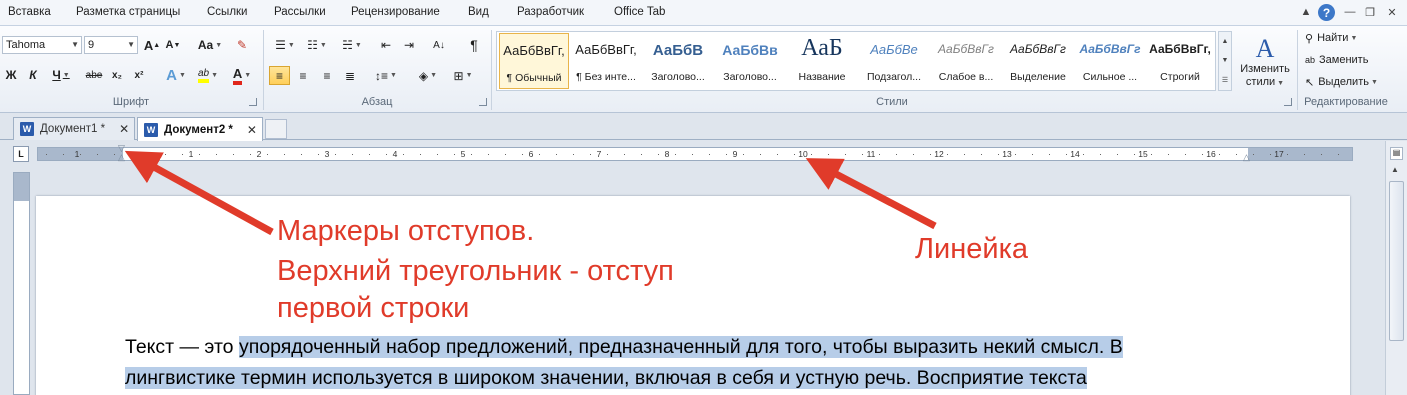  Describe the element at coordinates (352, 45) in the screenshot. I see `multilevel-list-button: ☵ ▼` at that location.